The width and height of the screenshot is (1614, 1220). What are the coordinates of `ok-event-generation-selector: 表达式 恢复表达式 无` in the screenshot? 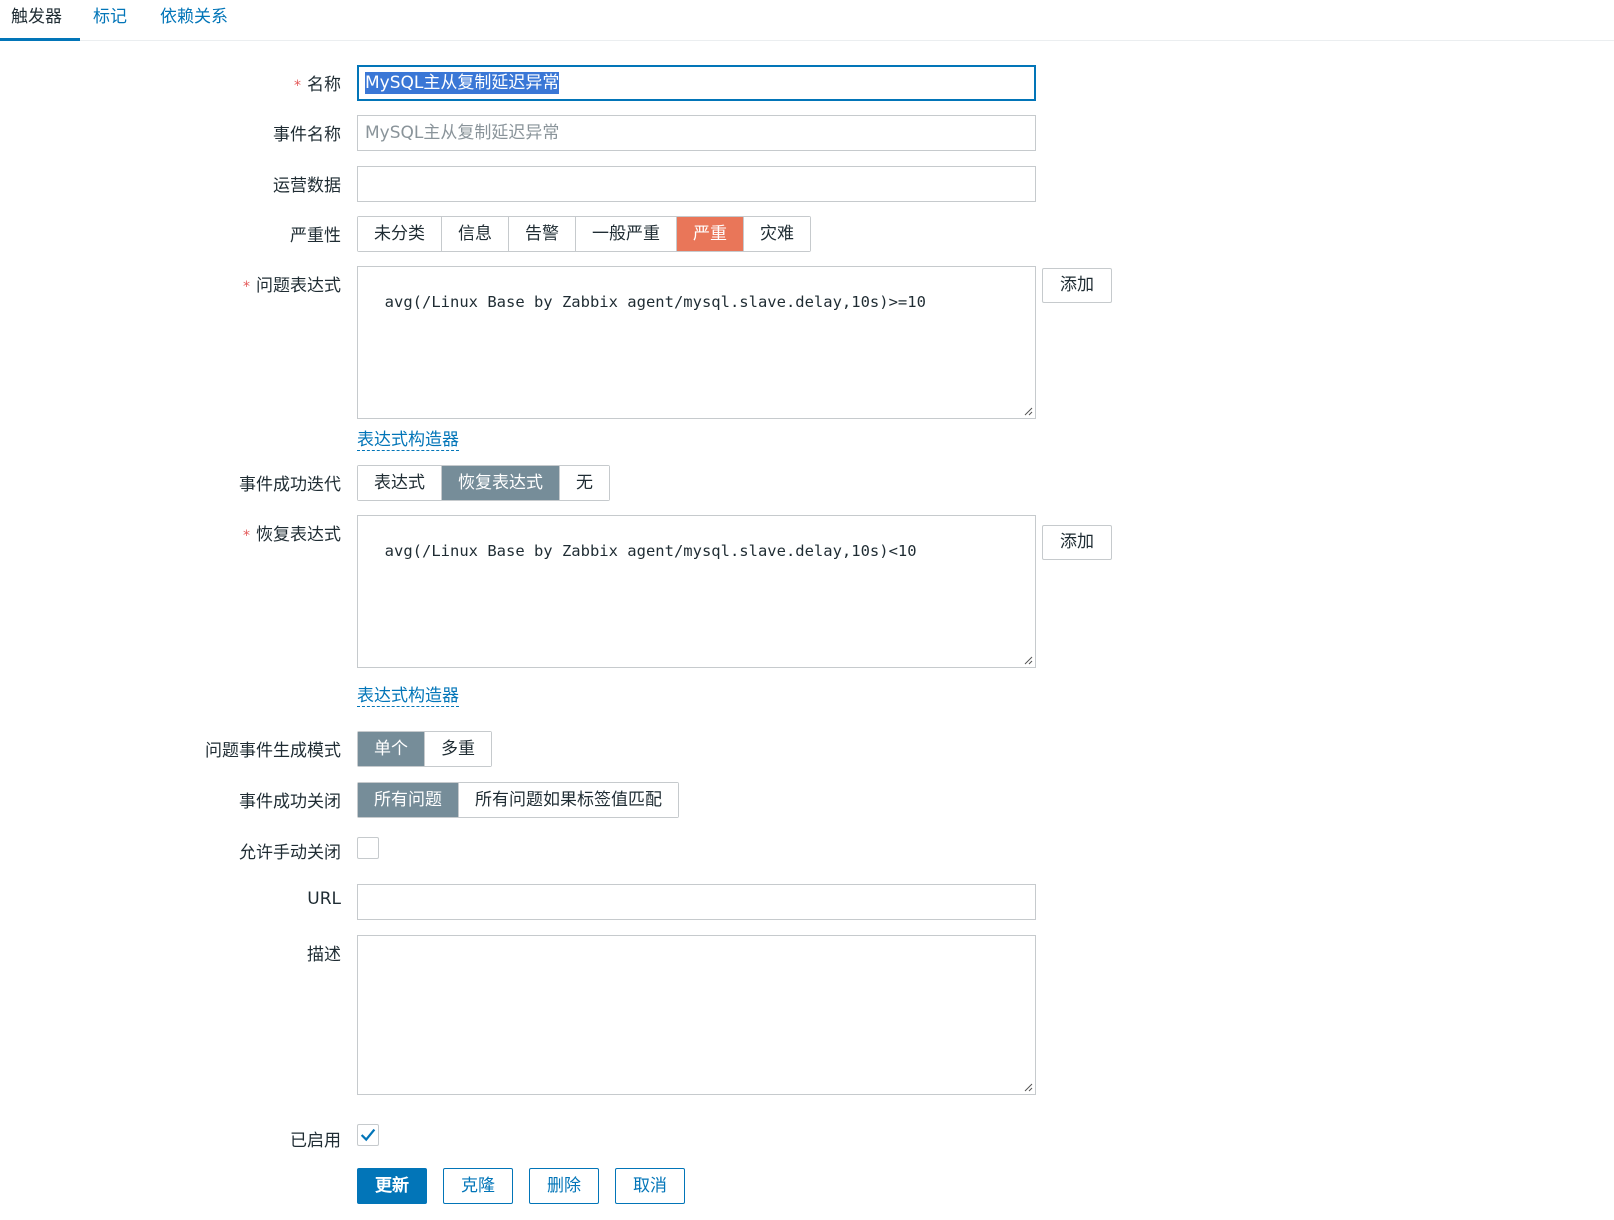 It's located at (483, 483).